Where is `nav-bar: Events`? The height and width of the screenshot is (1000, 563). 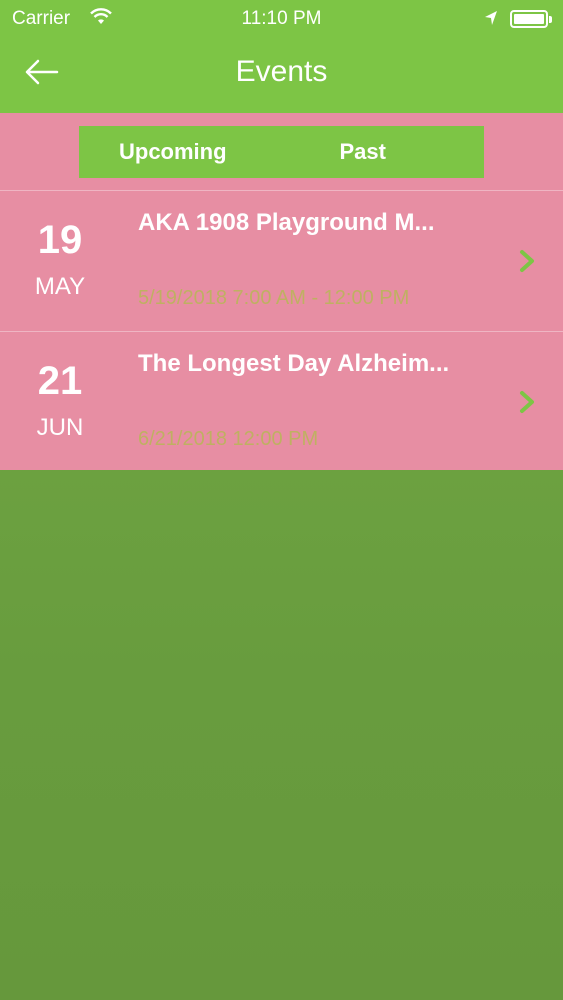
nav-bar: Events is located at coordinates (281, 75).